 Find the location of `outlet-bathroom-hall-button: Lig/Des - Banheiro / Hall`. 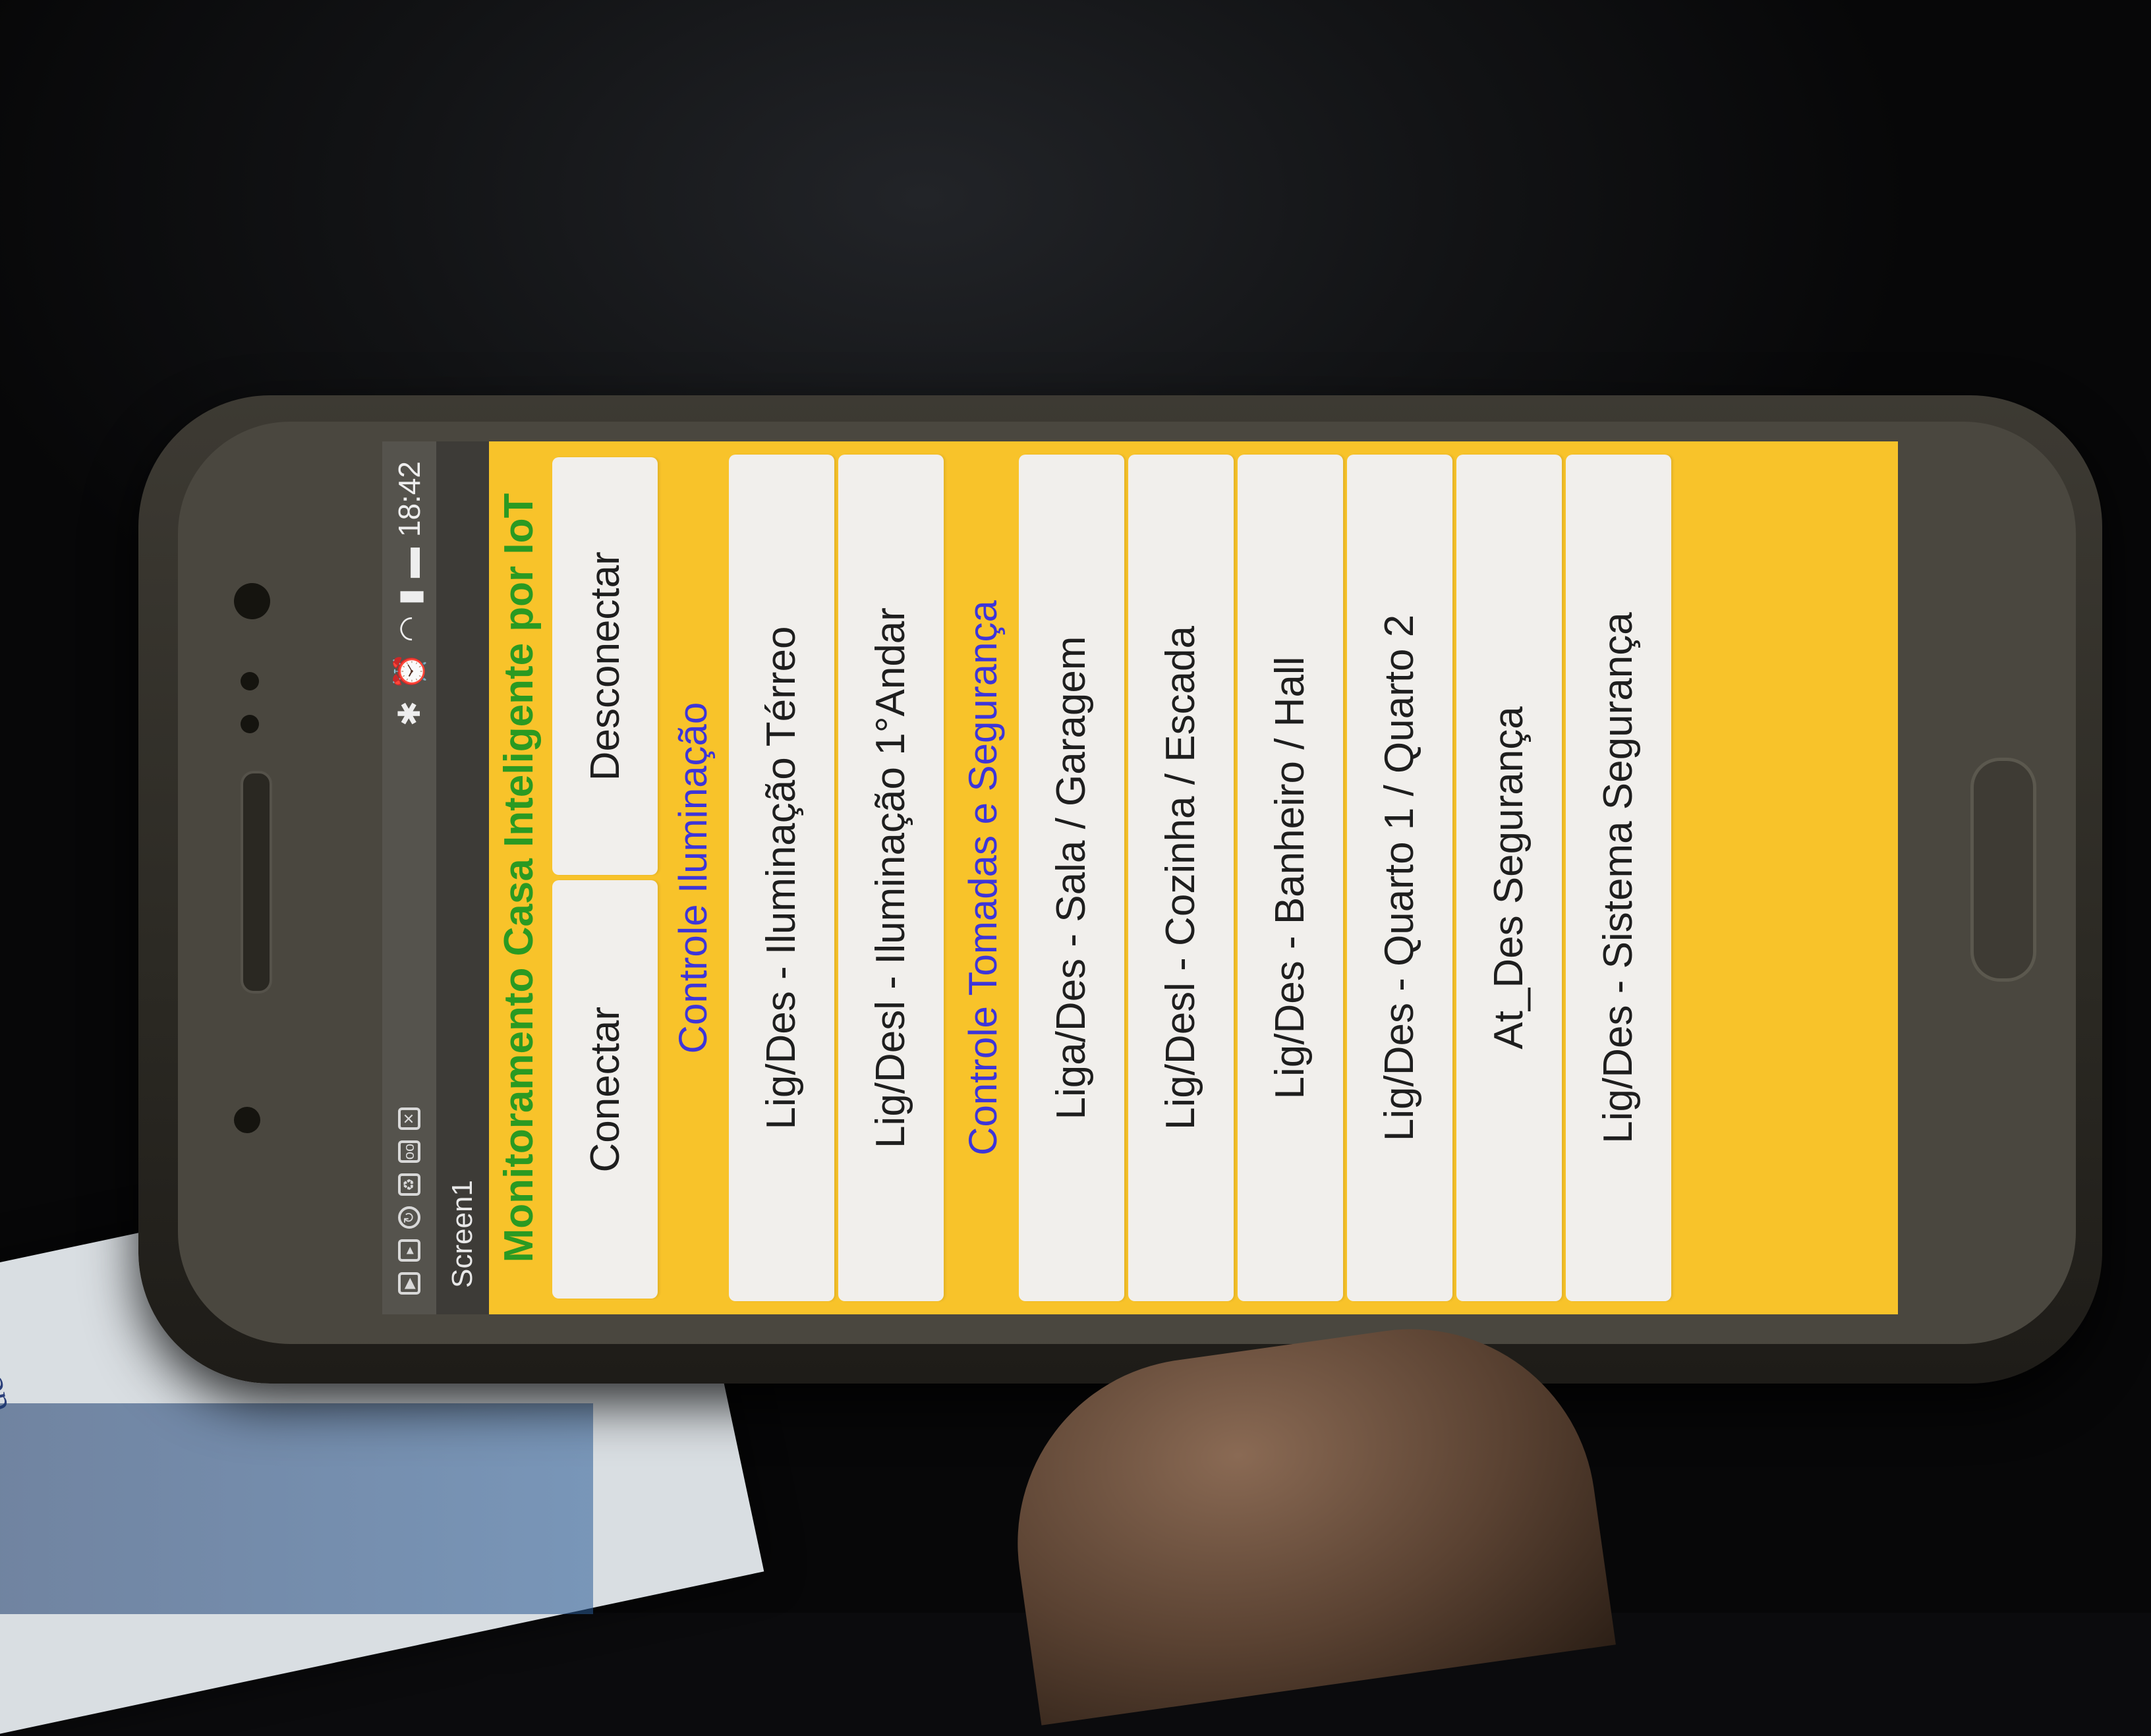

outlet-bathroom-hall-button: Lig/Des - Banheiro / Hall is located at coordinates (1290, 878).